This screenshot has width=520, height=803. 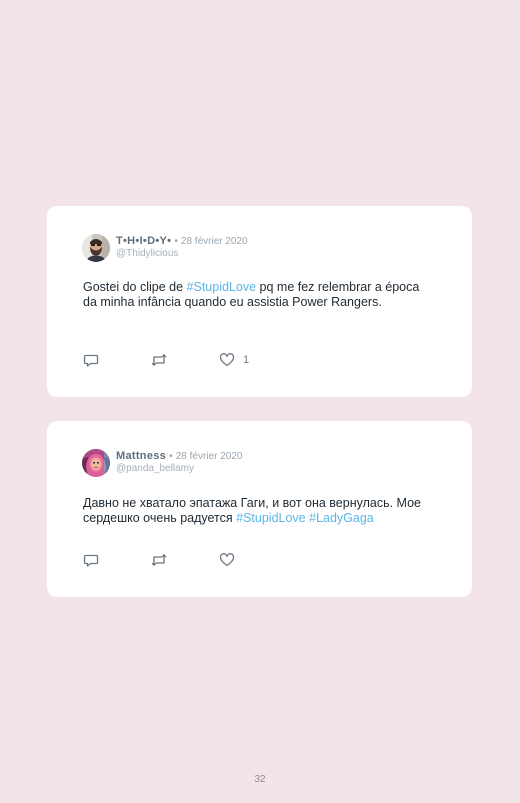 What do you see at coordinates (155, 469) in the screenshot?
I see `user-handle: @panda_bellamy` at bounding box center [155, 469].